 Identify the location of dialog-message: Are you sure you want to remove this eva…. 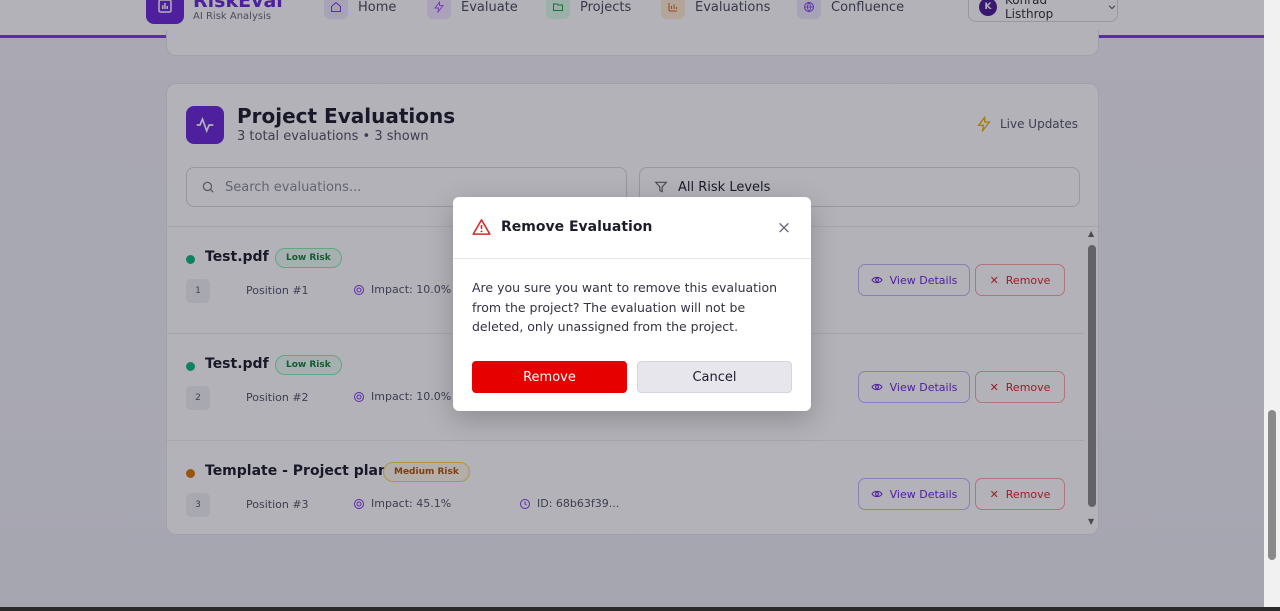
(625, 307).